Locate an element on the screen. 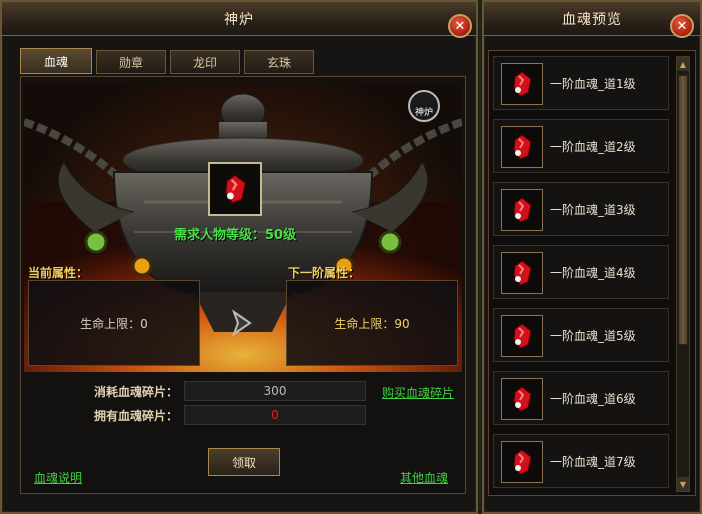 This screenshot has width=702, height=514. requirement-text: 需求人物等级：50级 is located at coordinates (235, 235).